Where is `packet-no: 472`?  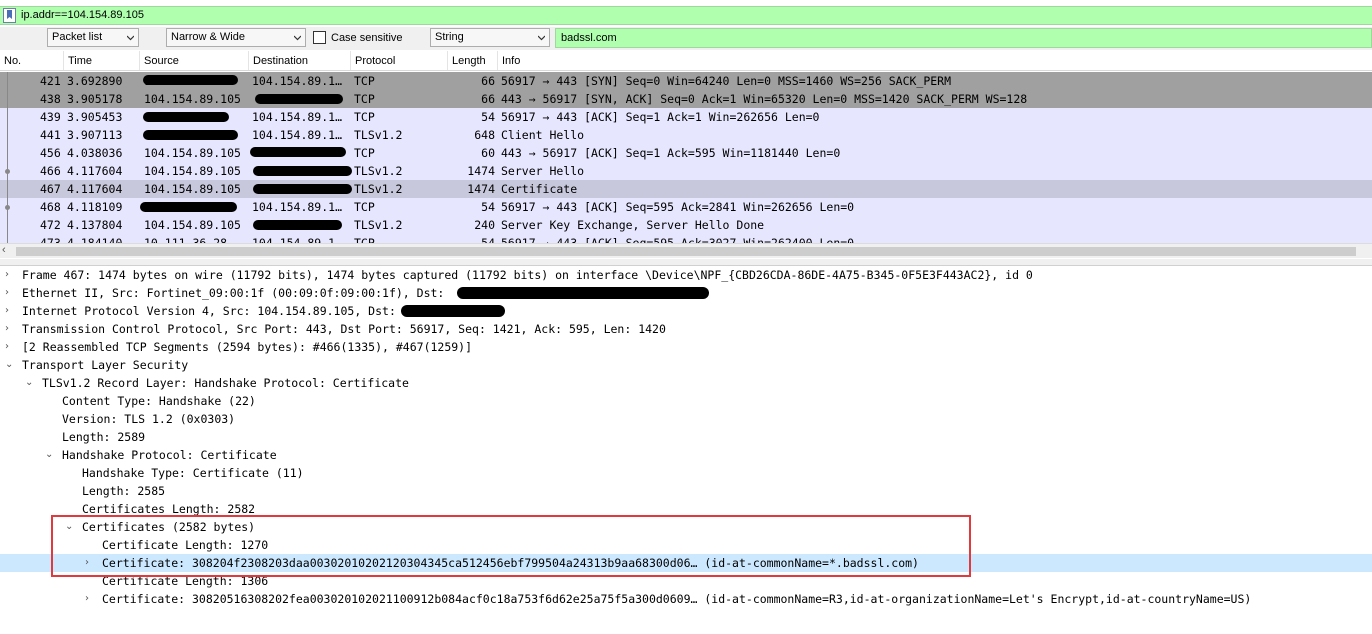 packet-no: 472 is located at coordinates (50, 225).